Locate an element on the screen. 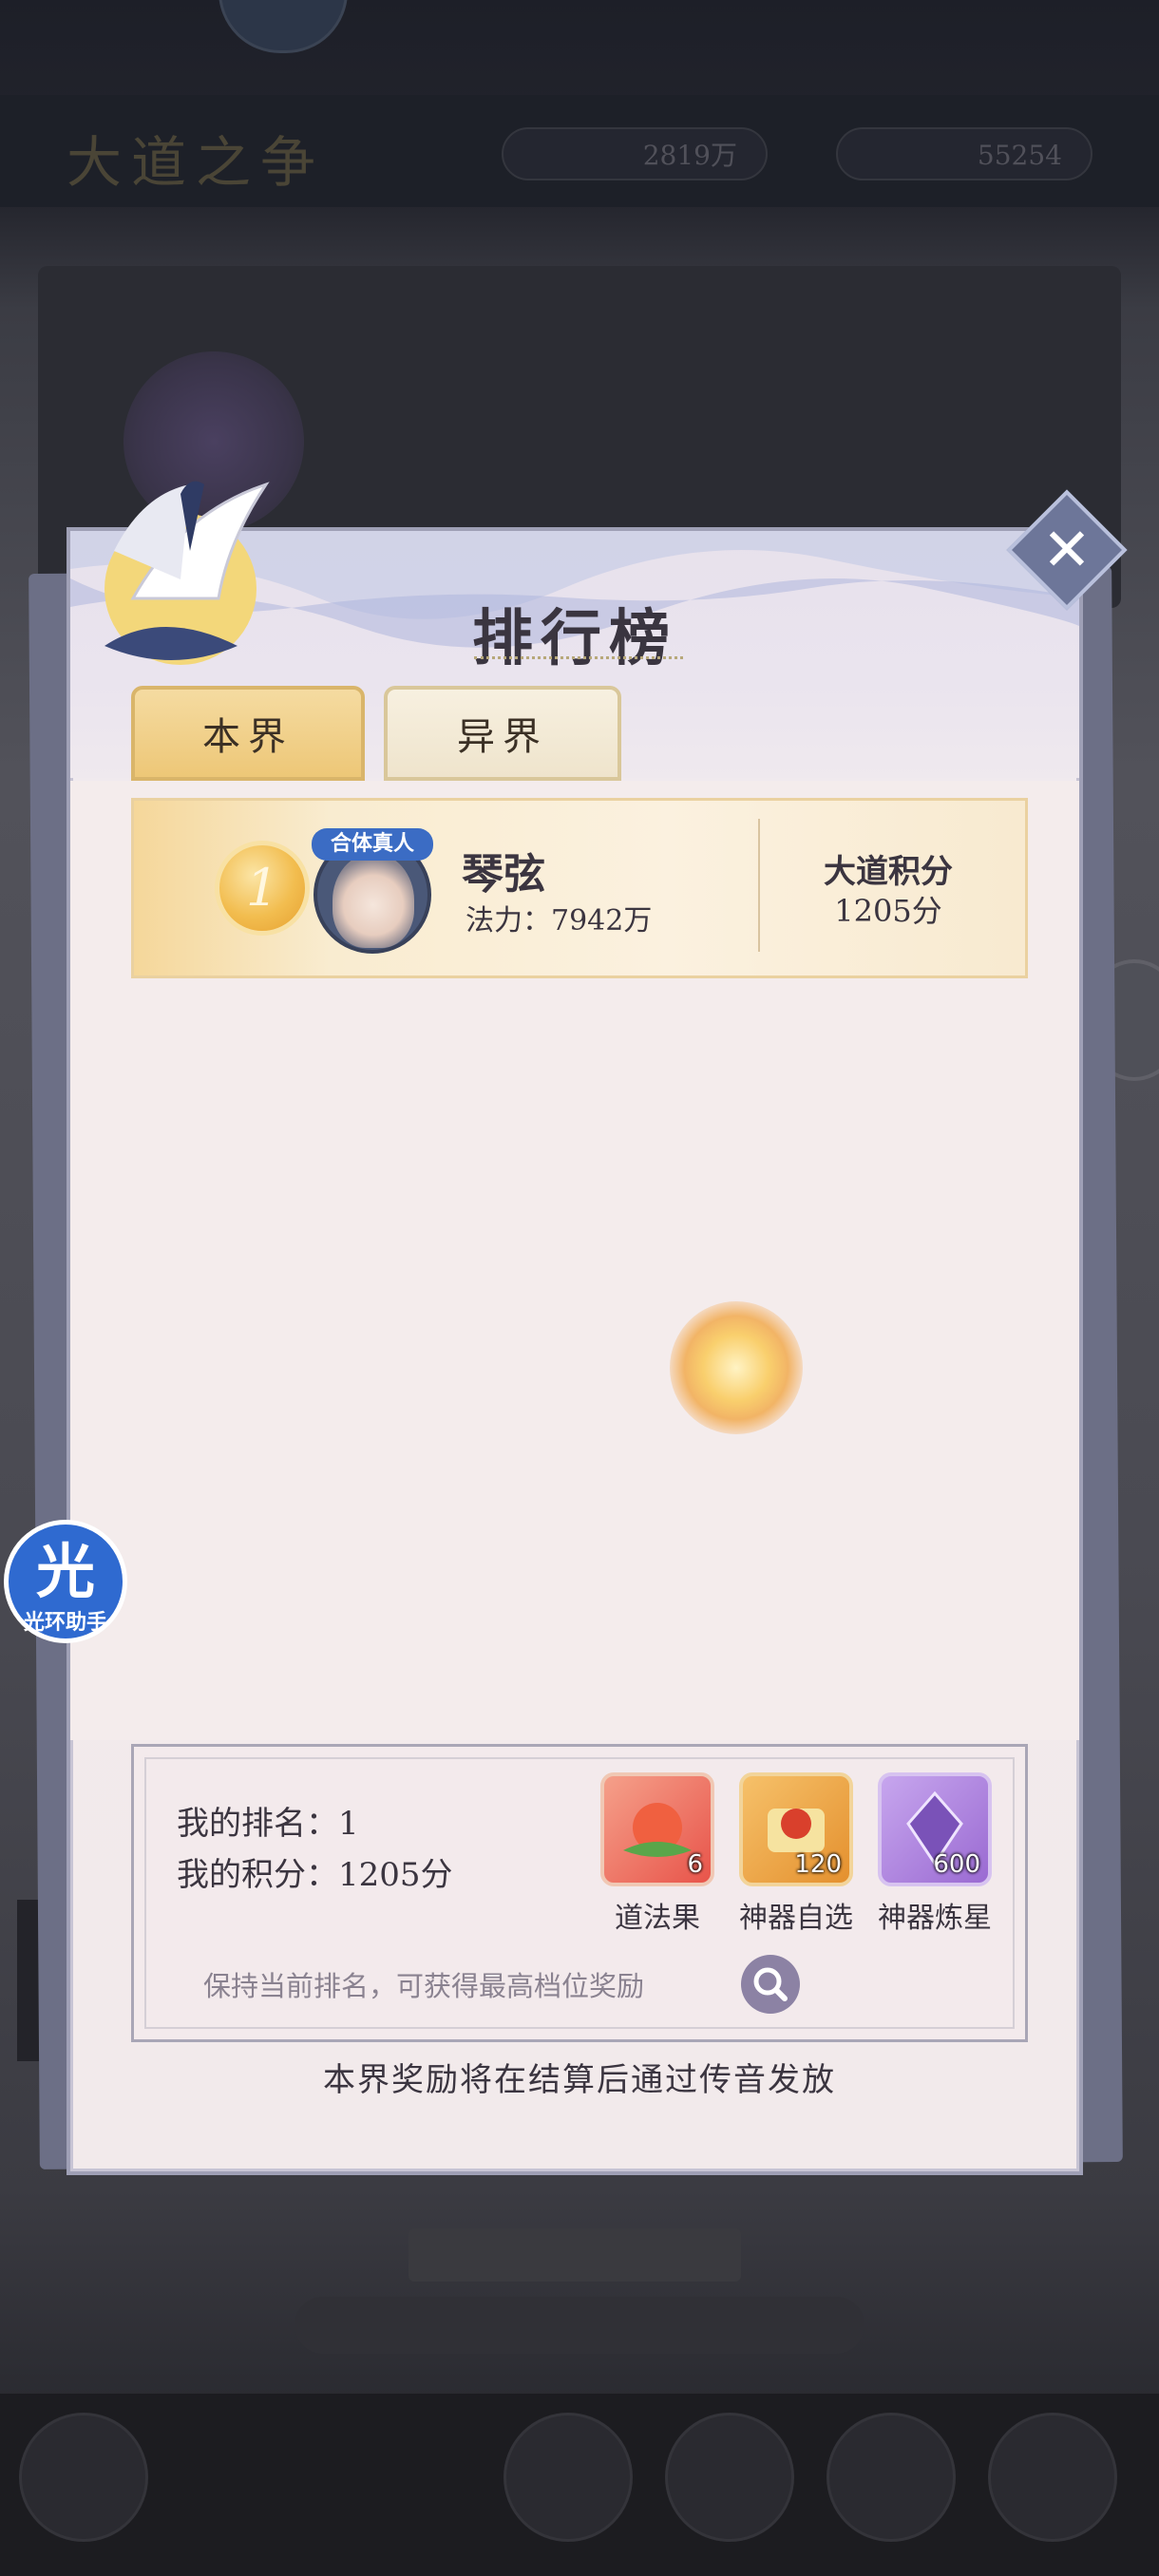 The height and width of the screenshot is (2576, 1159). reward-label: 神器自选 is located at coordinates (796, 1918).